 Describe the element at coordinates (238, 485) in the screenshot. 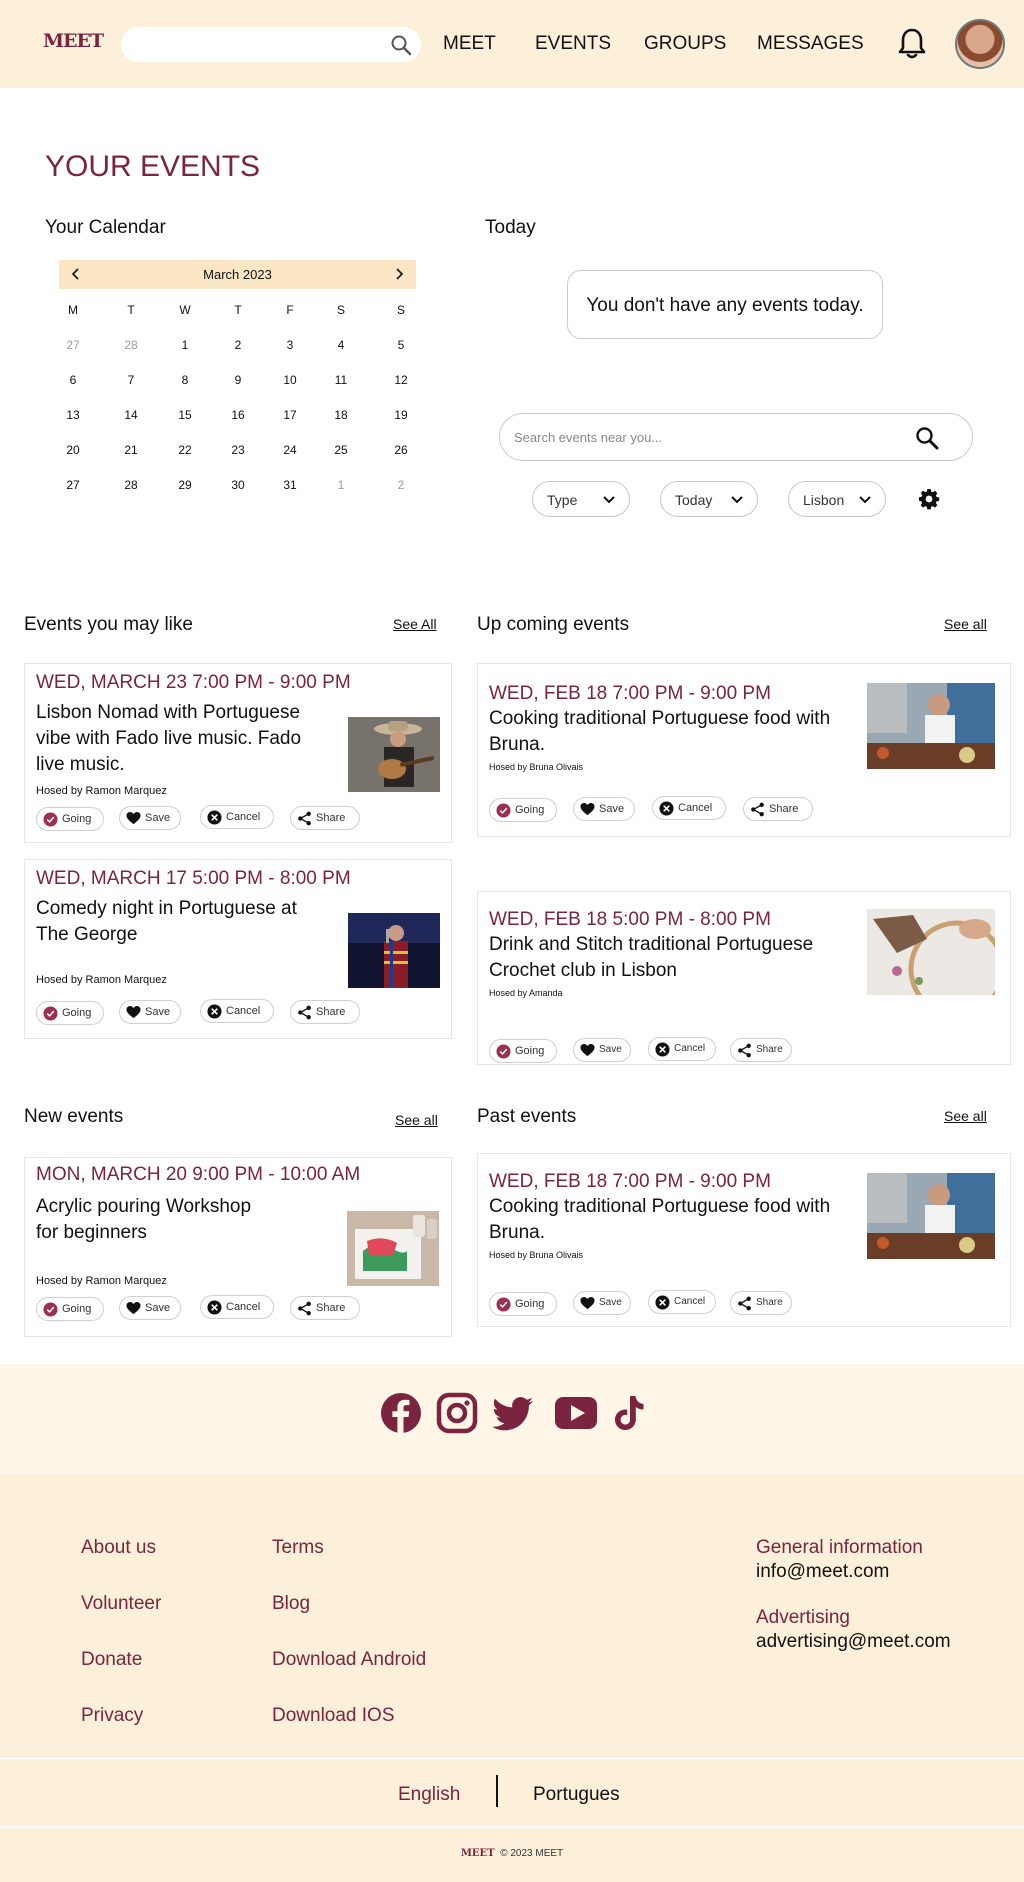

I see `calendar-day: 30` at that location.